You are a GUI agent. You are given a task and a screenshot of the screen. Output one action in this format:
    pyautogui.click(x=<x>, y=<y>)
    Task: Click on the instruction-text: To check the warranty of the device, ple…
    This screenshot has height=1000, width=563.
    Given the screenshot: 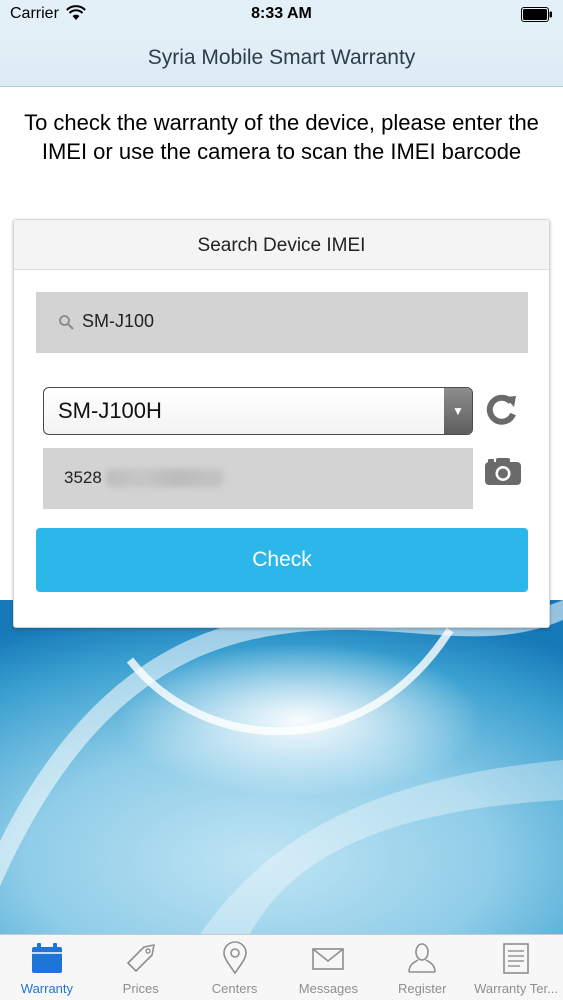 What is the action you would take?
    pyautogui.click(x=281, y=137)
    